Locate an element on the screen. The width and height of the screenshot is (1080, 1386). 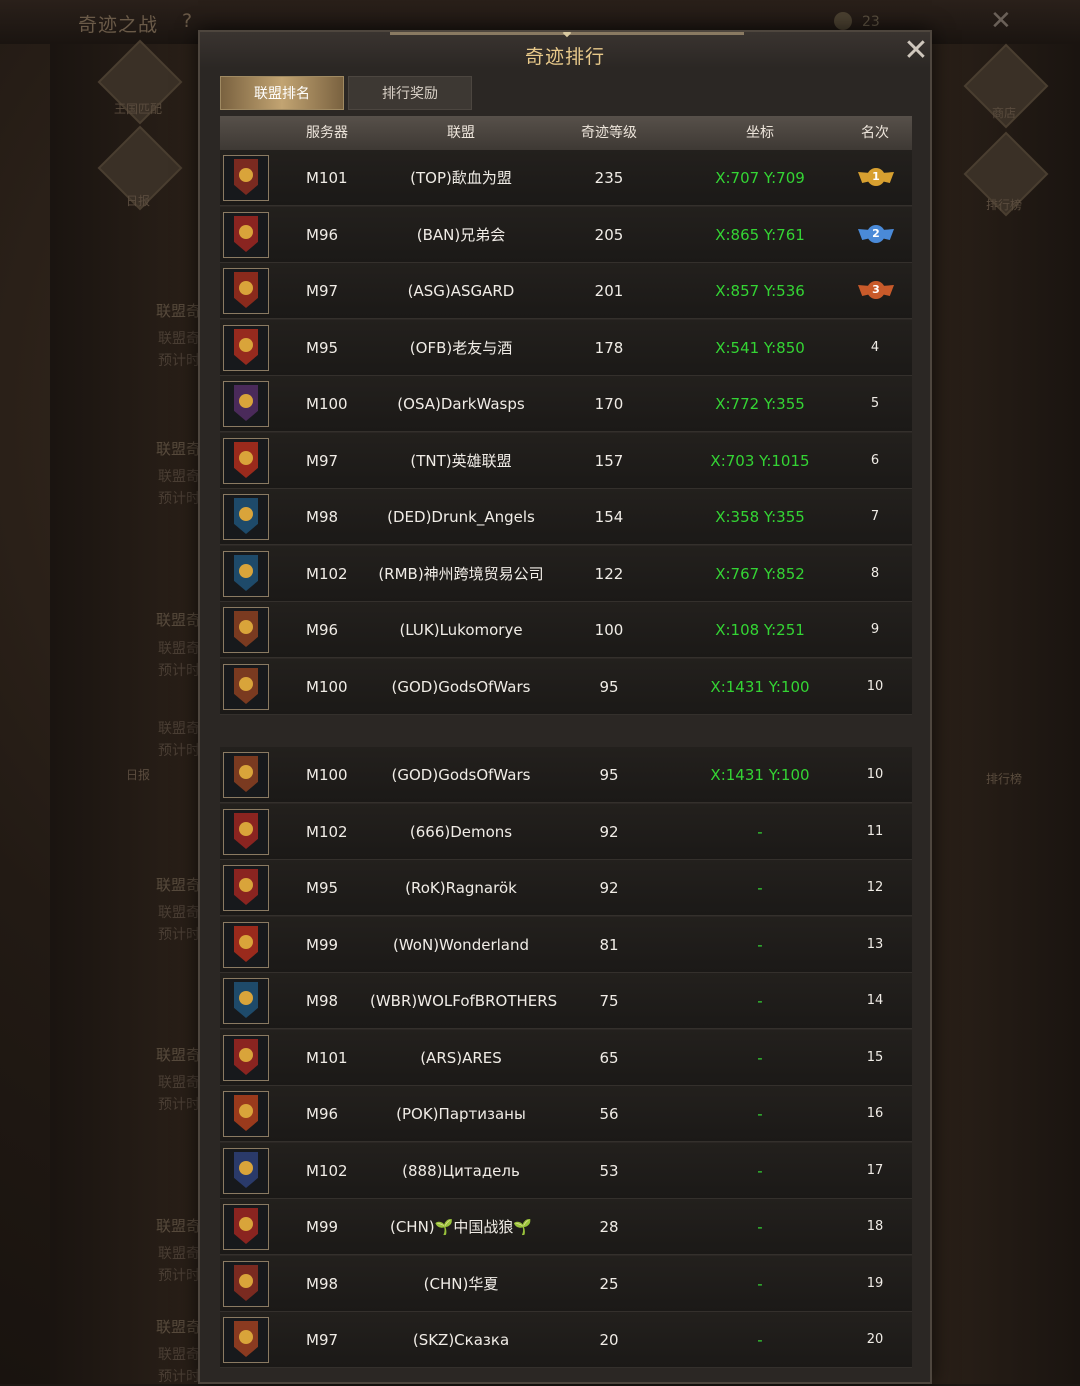
table-row: M97 (ASG)ASGARD 201 X:857 Y:536 3 is located at coordinates (566, 291).